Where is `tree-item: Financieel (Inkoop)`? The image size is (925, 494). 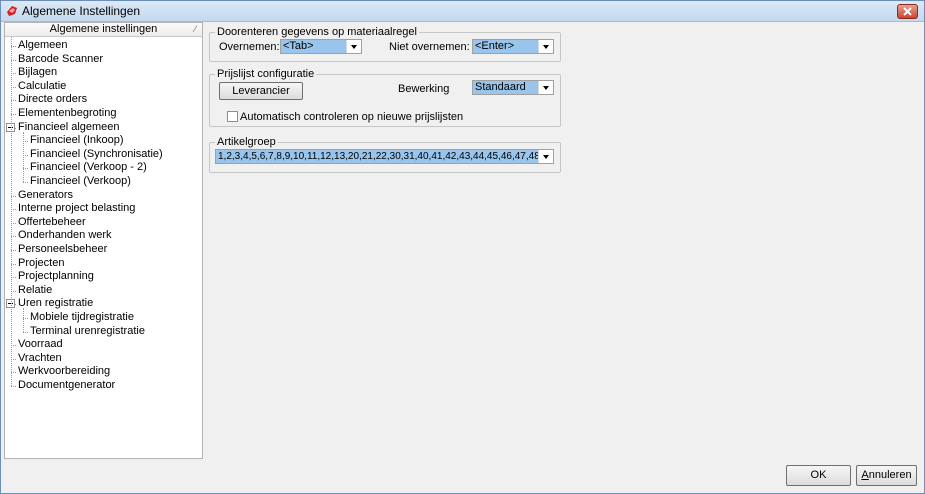
tree-item: Financieel (Inkoop) is located at coordinates (77, 140).